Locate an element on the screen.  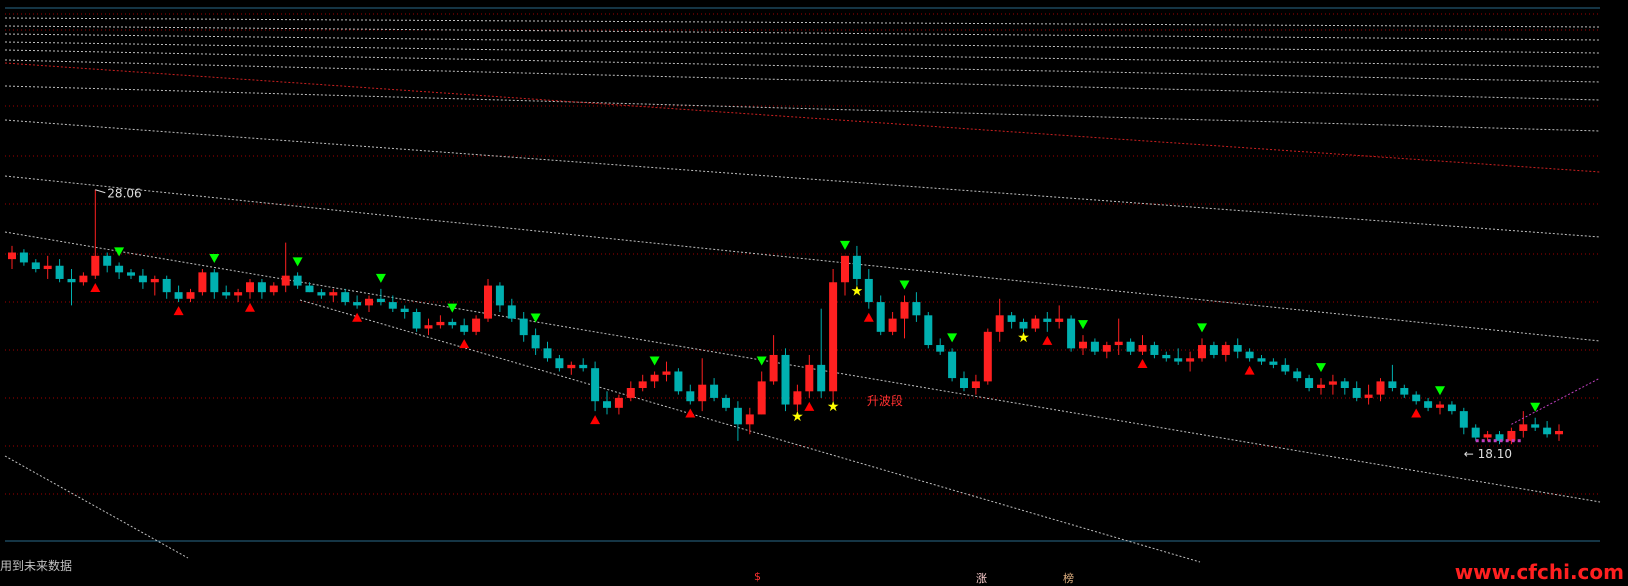
high-pointer is located at coordinates (100, 191).